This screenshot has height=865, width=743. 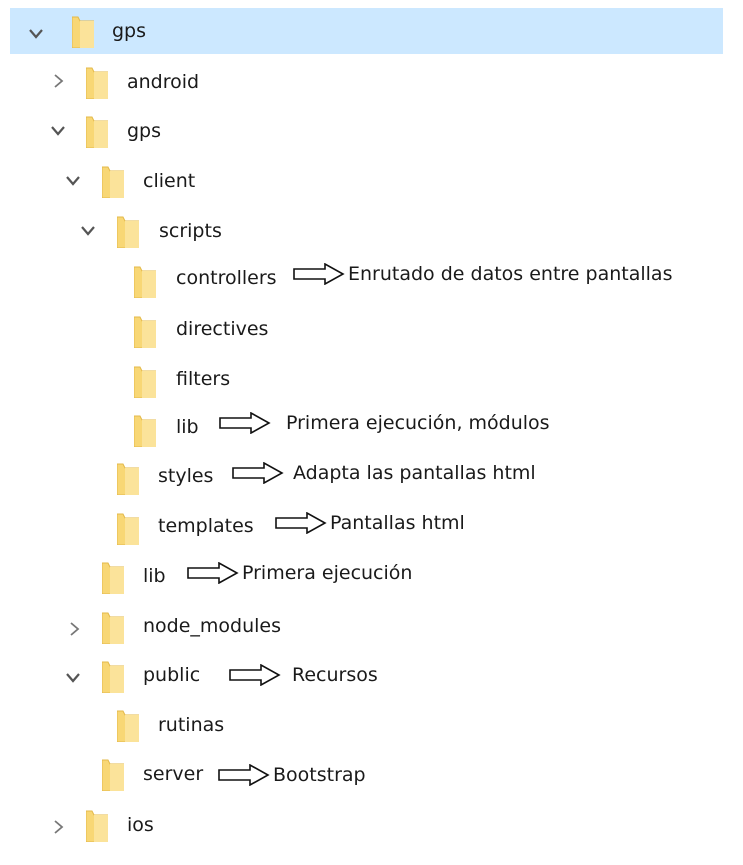 I want to click on annotation-templates: Pantallas html, so click(x=370, y=523).